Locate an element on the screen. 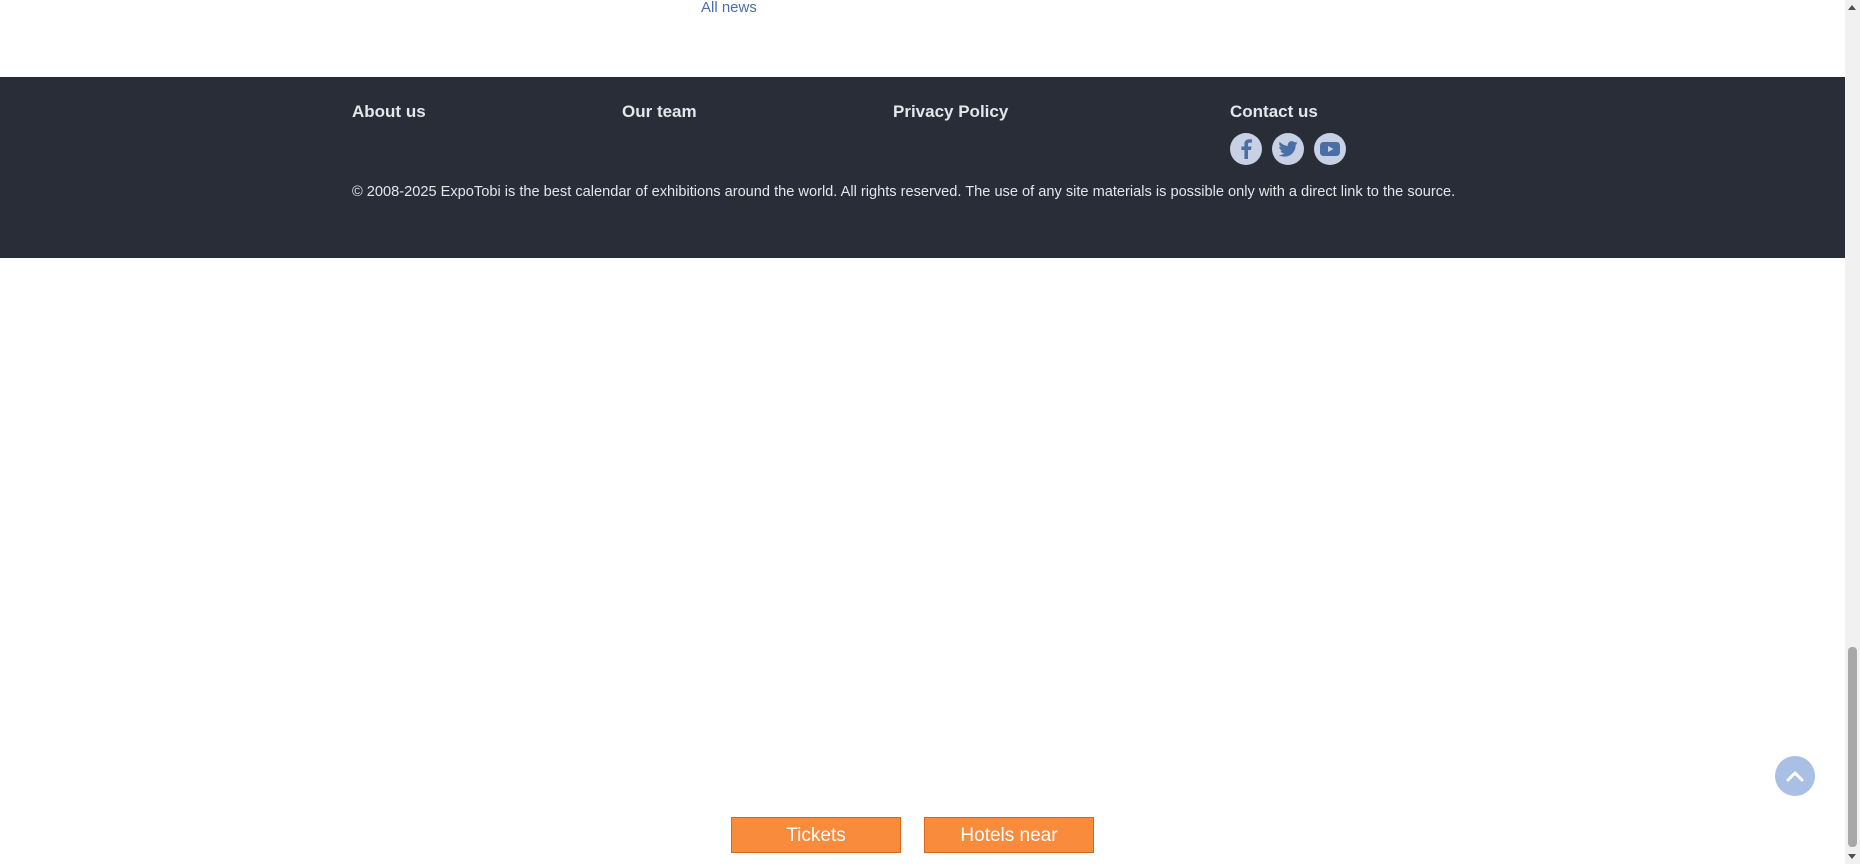 The height and width of the screenshot is (864, 1860). youtube-icon is located at coordinates (1330, 149).